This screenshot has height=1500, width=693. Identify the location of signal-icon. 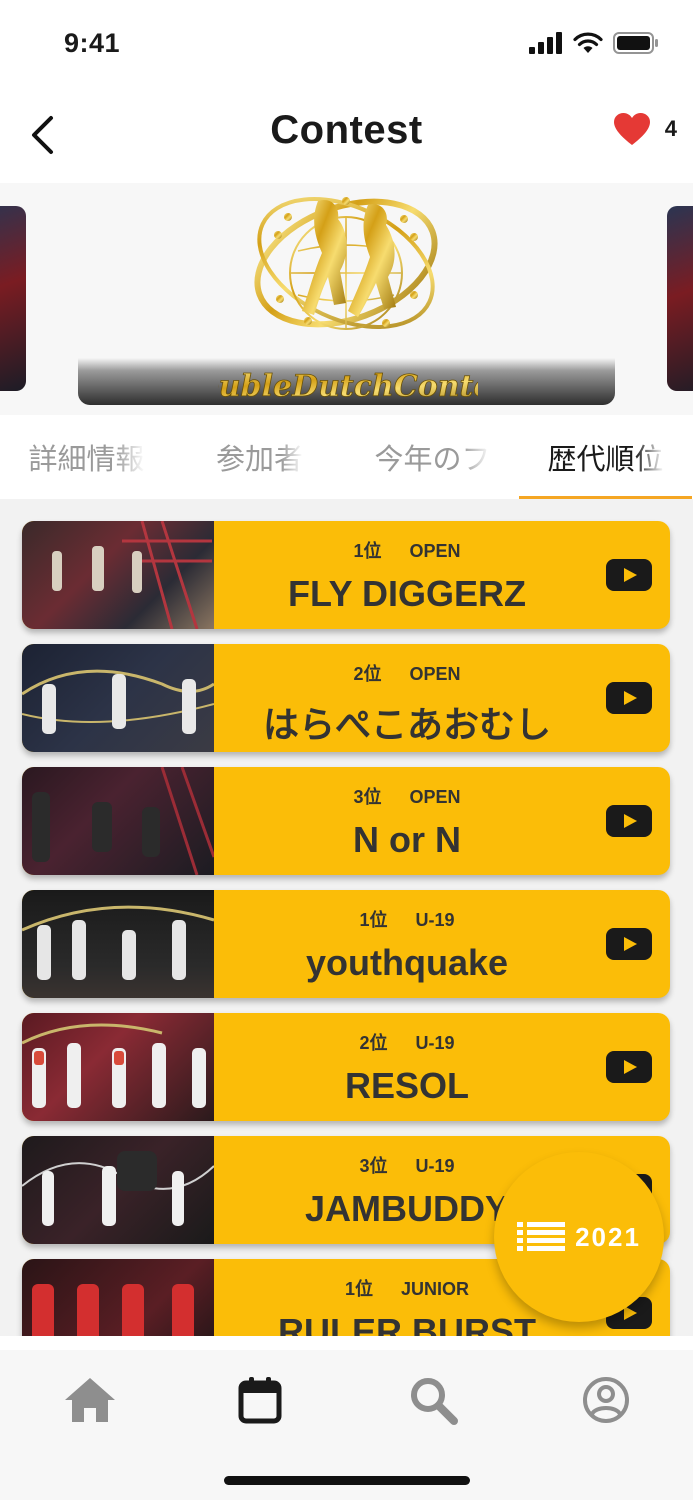
(545, 43).